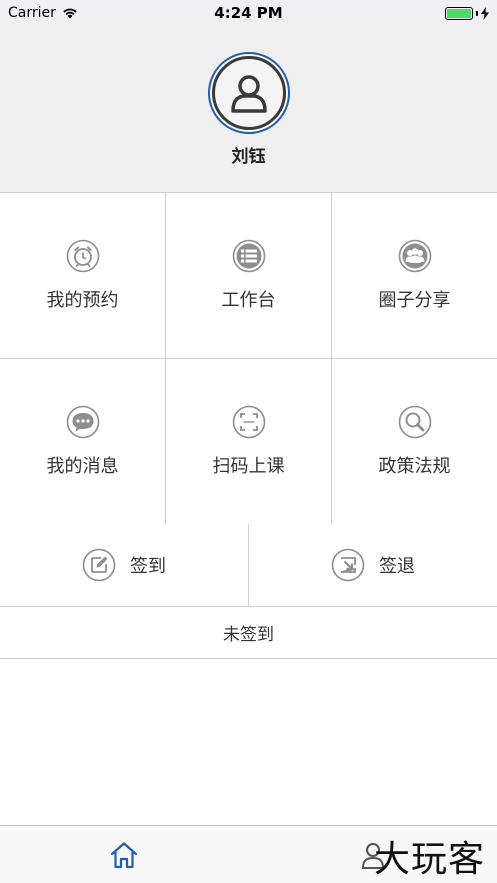 The height and width of the screenshot is (883, 497). What do you see at coordinates (83, 276) in the screenshot?
I see `grid-item-appointments: 我的预约` at bounding box center [83, 276].